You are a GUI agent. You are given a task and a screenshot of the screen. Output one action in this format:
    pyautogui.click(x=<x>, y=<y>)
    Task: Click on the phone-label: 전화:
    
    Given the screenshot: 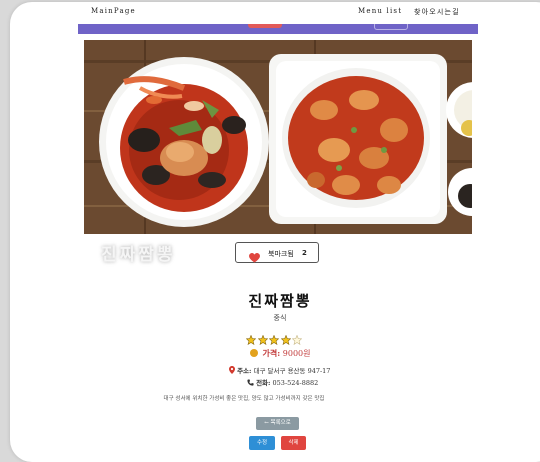 What is the action you would take?
    pyautogui.click(x=263, y=383)
    